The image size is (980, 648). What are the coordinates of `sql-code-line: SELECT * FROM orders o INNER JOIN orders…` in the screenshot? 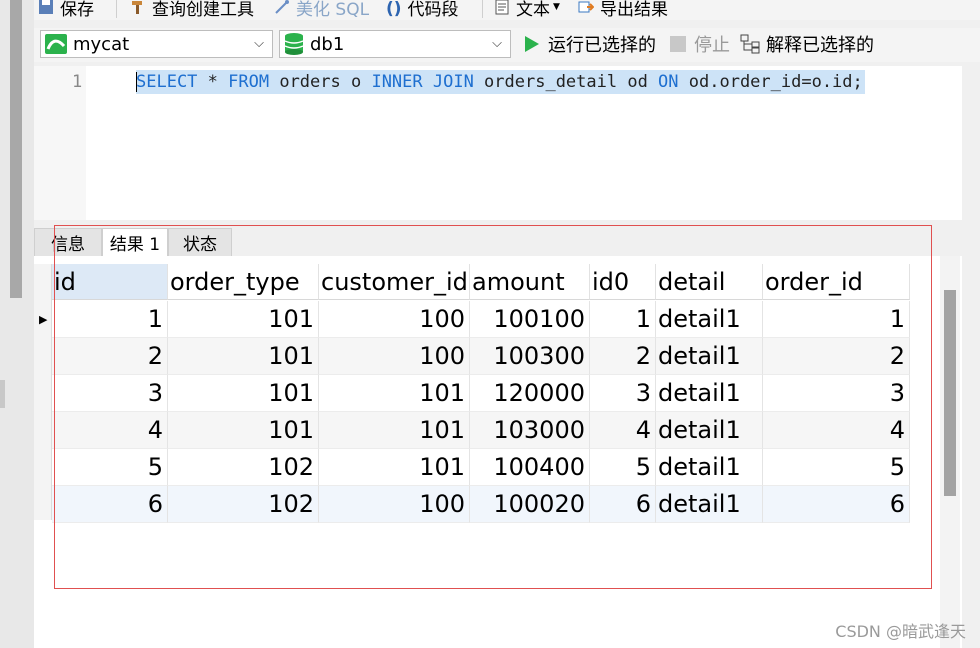 It's located at (500, 82).